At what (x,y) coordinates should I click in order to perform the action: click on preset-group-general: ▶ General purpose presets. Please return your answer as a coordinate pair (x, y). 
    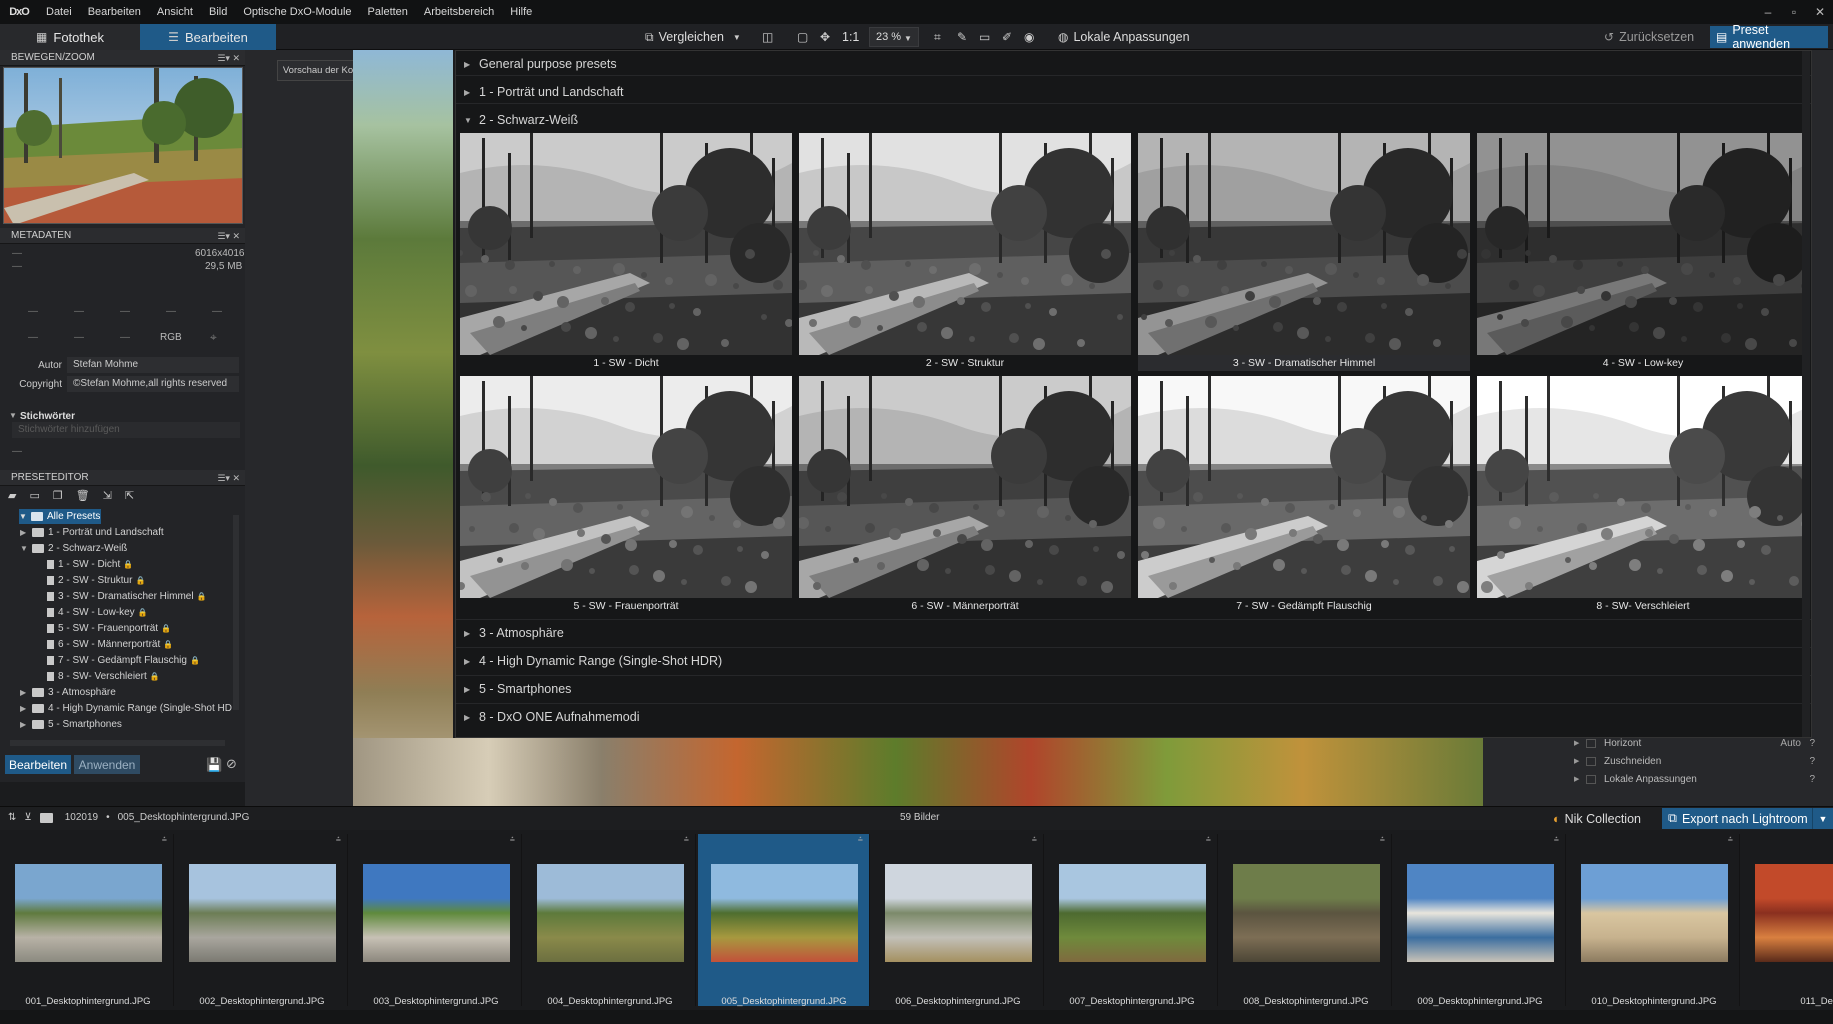
    Looking at the image, I should click on (540, 64).